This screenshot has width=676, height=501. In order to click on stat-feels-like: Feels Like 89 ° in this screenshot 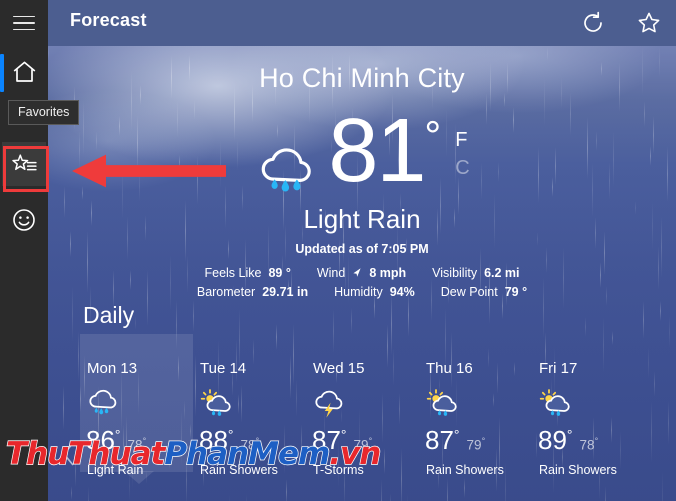, I will do `click(247, 273)`.